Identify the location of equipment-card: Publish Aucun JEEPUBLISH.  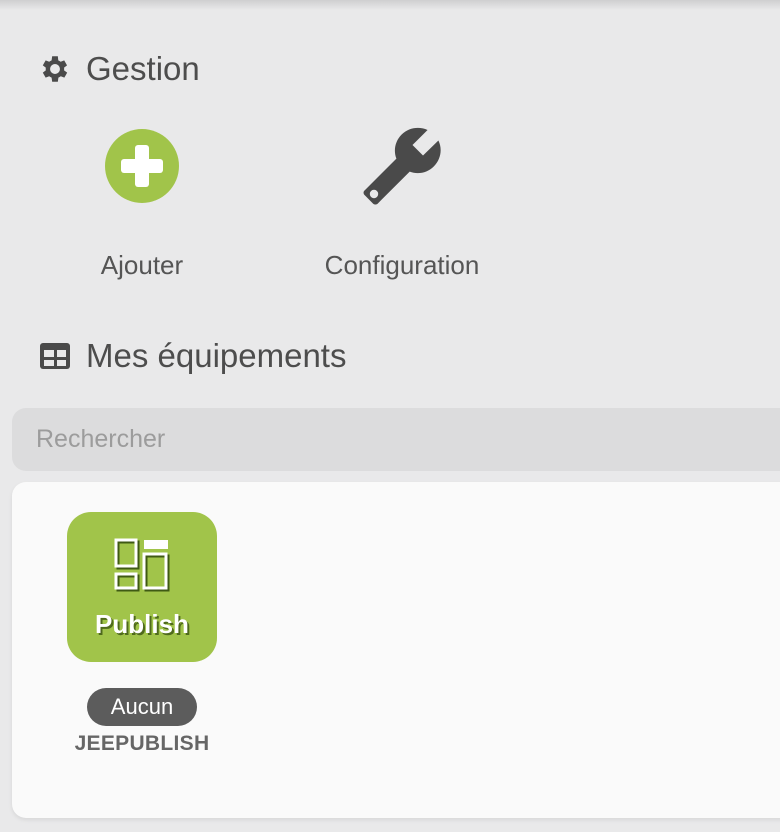
(142, 634).